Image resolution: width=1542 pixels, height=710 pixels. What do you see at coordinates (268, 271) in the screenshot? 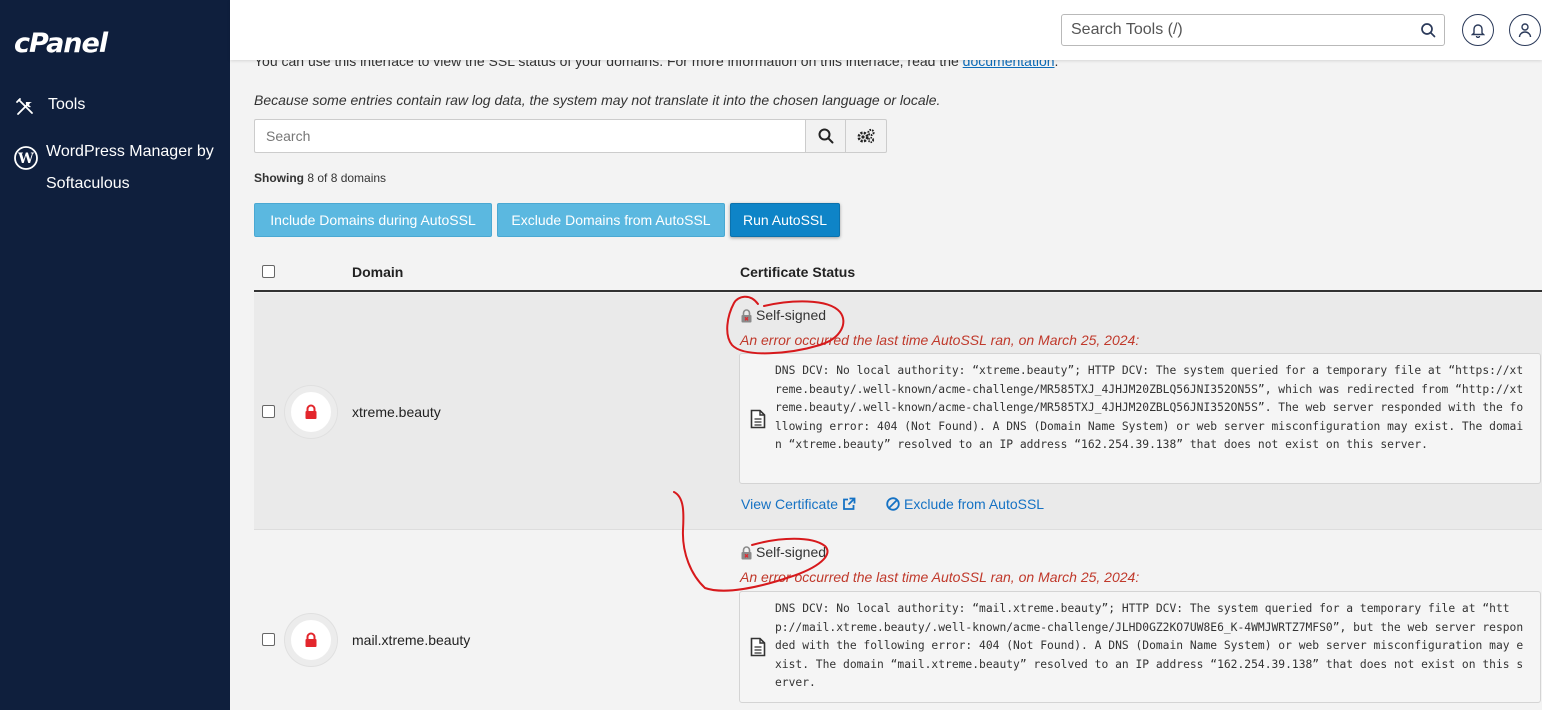
I see `select-all-checkbox` at bounding box center [268, 271].